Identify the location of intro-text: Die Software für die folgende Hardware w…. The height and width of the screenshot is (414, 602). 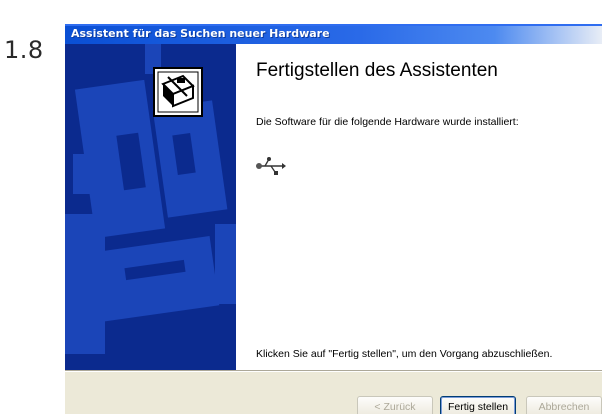
(387, 122).